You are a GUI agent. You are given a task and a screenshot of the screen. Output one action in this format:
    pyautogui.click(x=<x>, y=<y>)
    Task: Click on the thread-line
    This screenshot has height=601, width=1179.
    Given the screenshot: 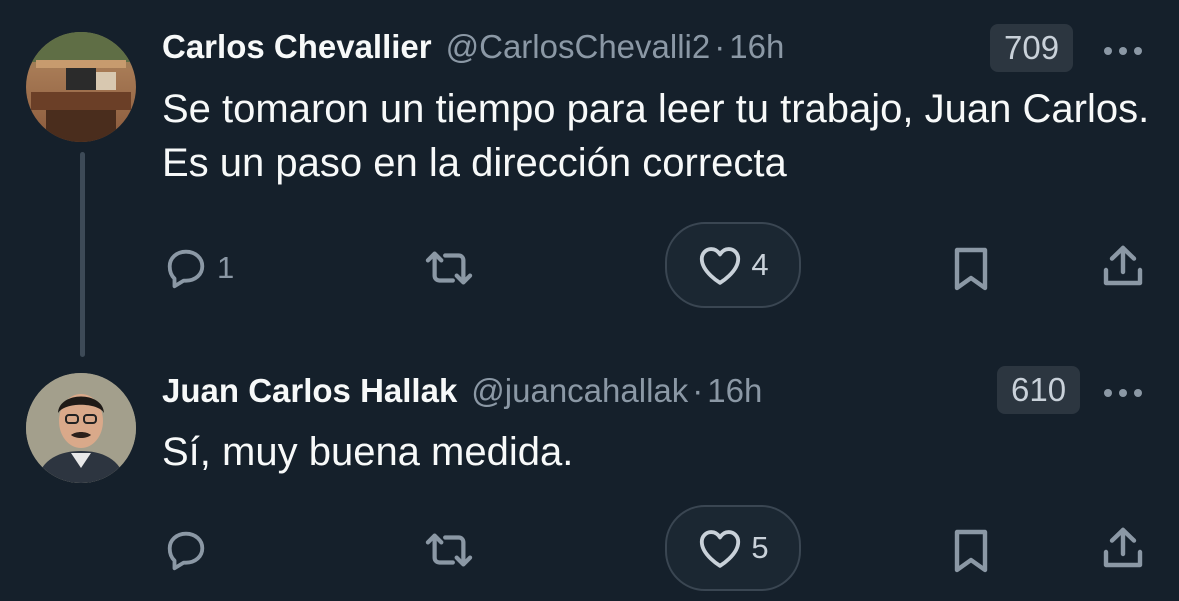 What is the action you would take?
    pyautogui.click(x=82, y=254)
    